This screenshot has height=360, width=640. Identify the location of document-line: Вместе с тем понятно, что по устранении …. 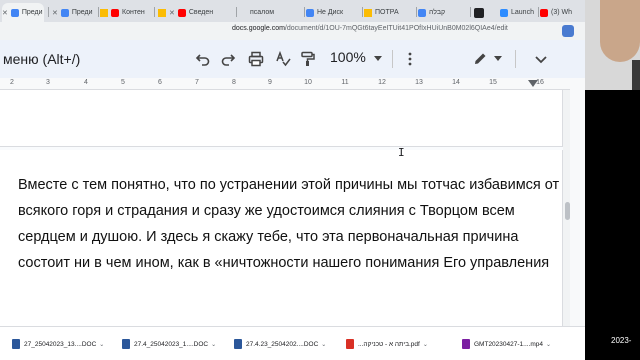
(289, 185).